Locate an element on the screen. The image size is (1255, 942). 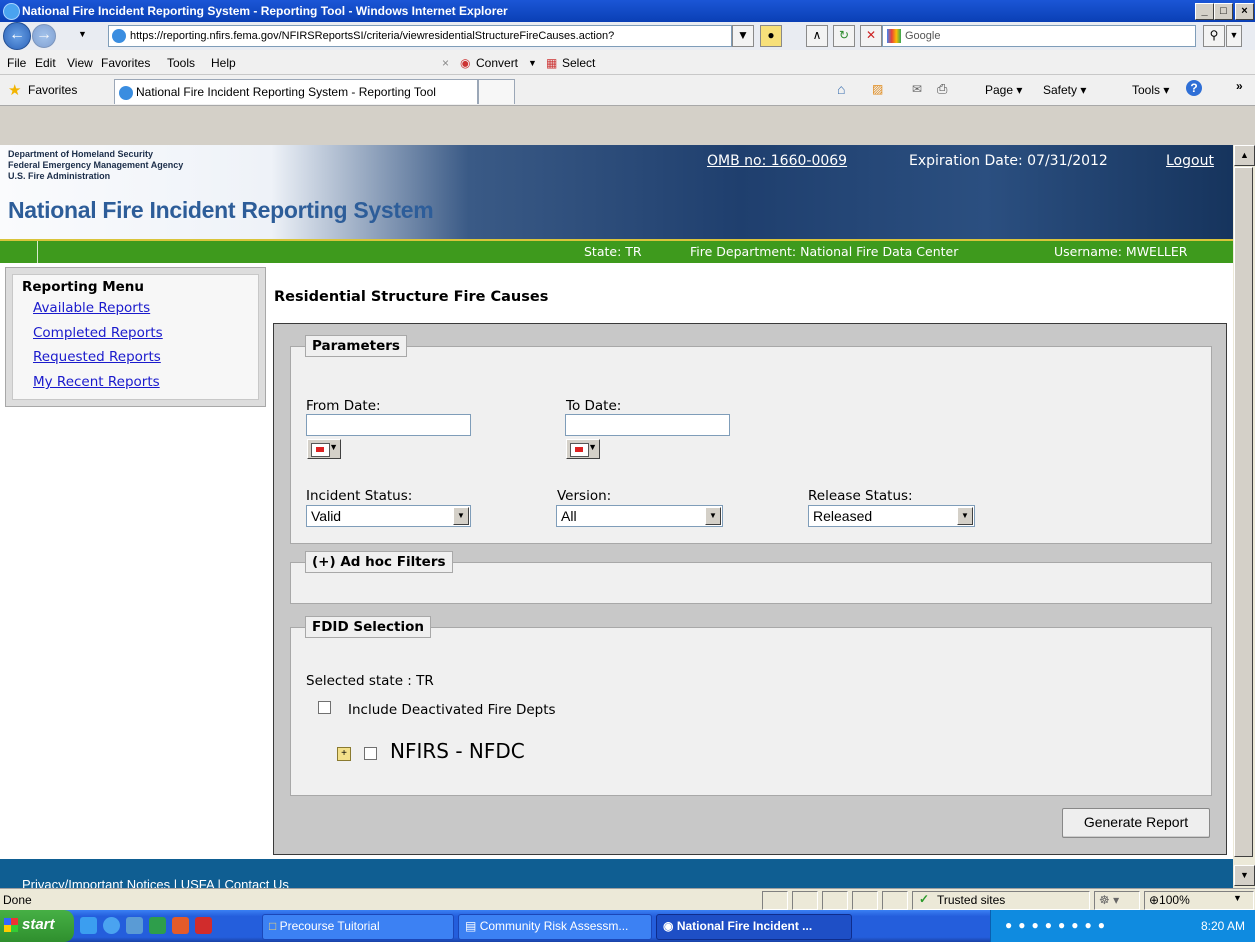
refresh-icon: ↻ is located at coordinates (844, 36).